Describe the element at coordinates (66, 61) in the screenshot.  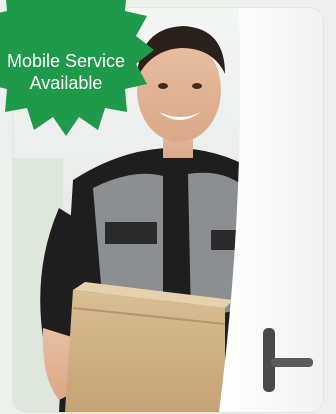
I see `badge-line-1: Mobile Service` at that location.